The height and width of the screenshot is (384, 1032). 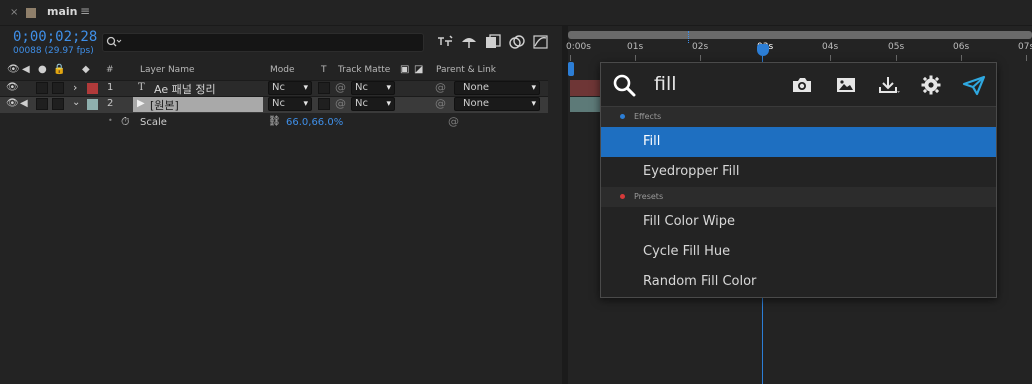 What do you see at coordinates (31, 13) in the screenshot?
I see `composition-color-swatch` at bounding box center [31, 13].